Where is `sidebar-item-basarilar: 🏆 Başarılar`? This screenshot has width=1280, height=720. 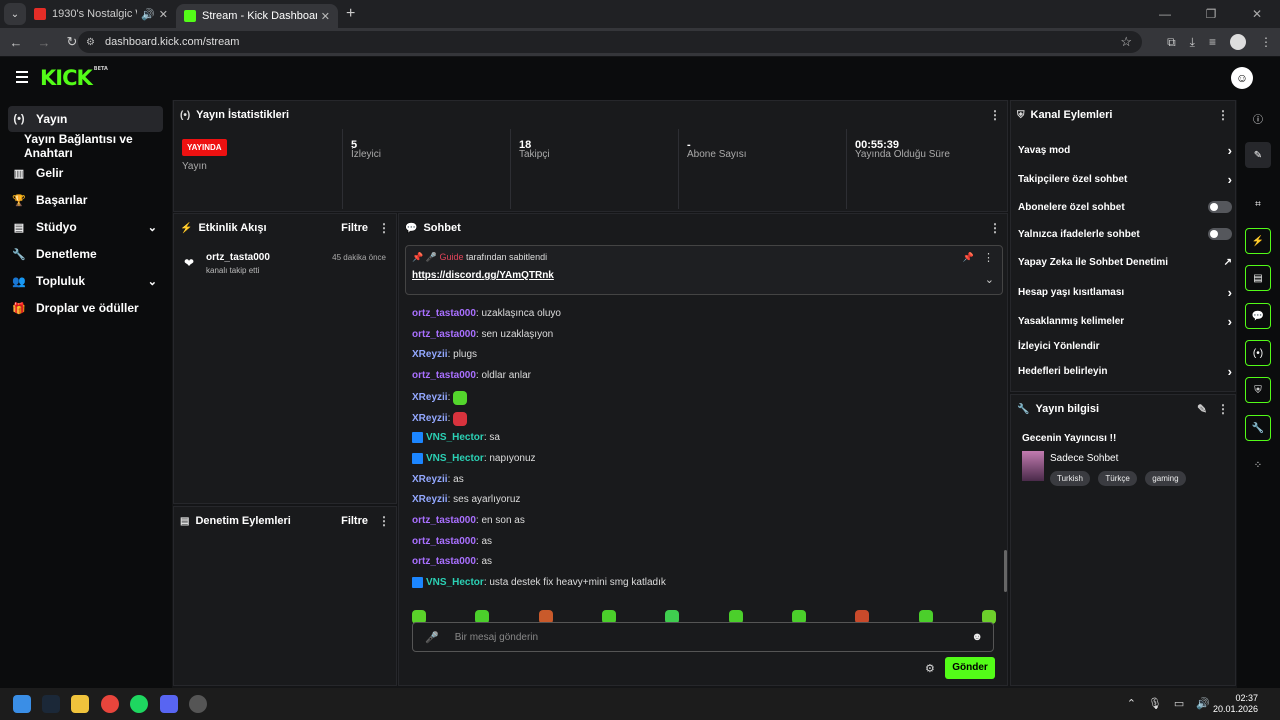
sidebar-item-basarilar: 🏆 Başarılar is located at coordinates (85, 200).